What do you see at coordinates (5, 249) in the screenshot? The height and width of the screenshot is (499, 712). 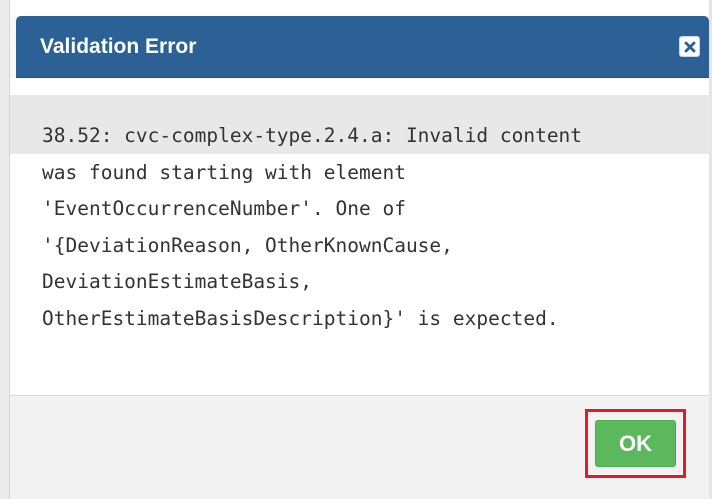 I see `background-page-edge` at bounding box center [5, 249].